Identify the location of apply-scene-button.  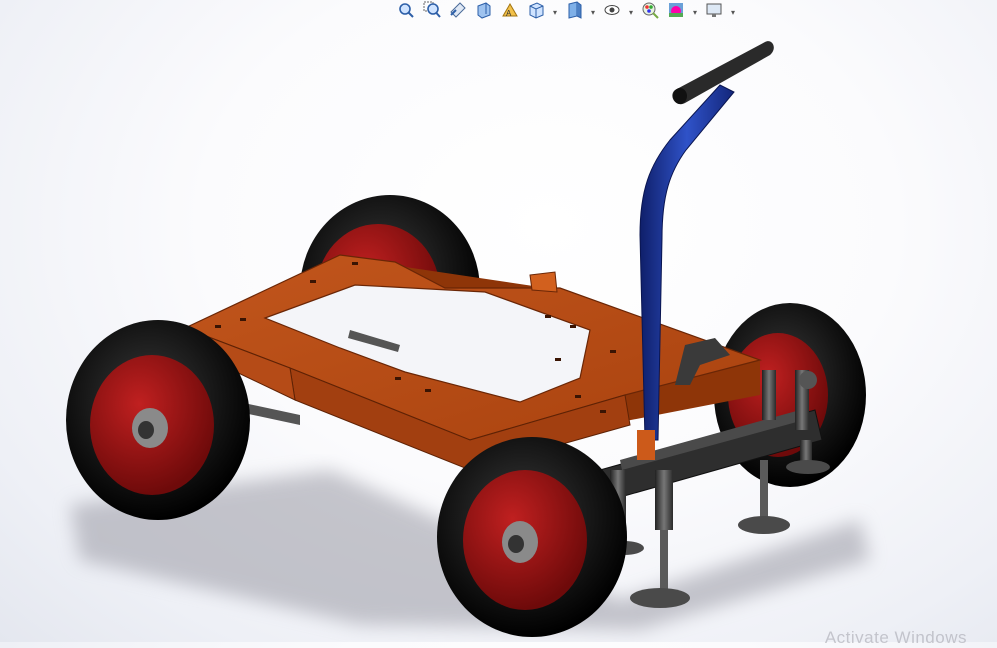
(676, 12).